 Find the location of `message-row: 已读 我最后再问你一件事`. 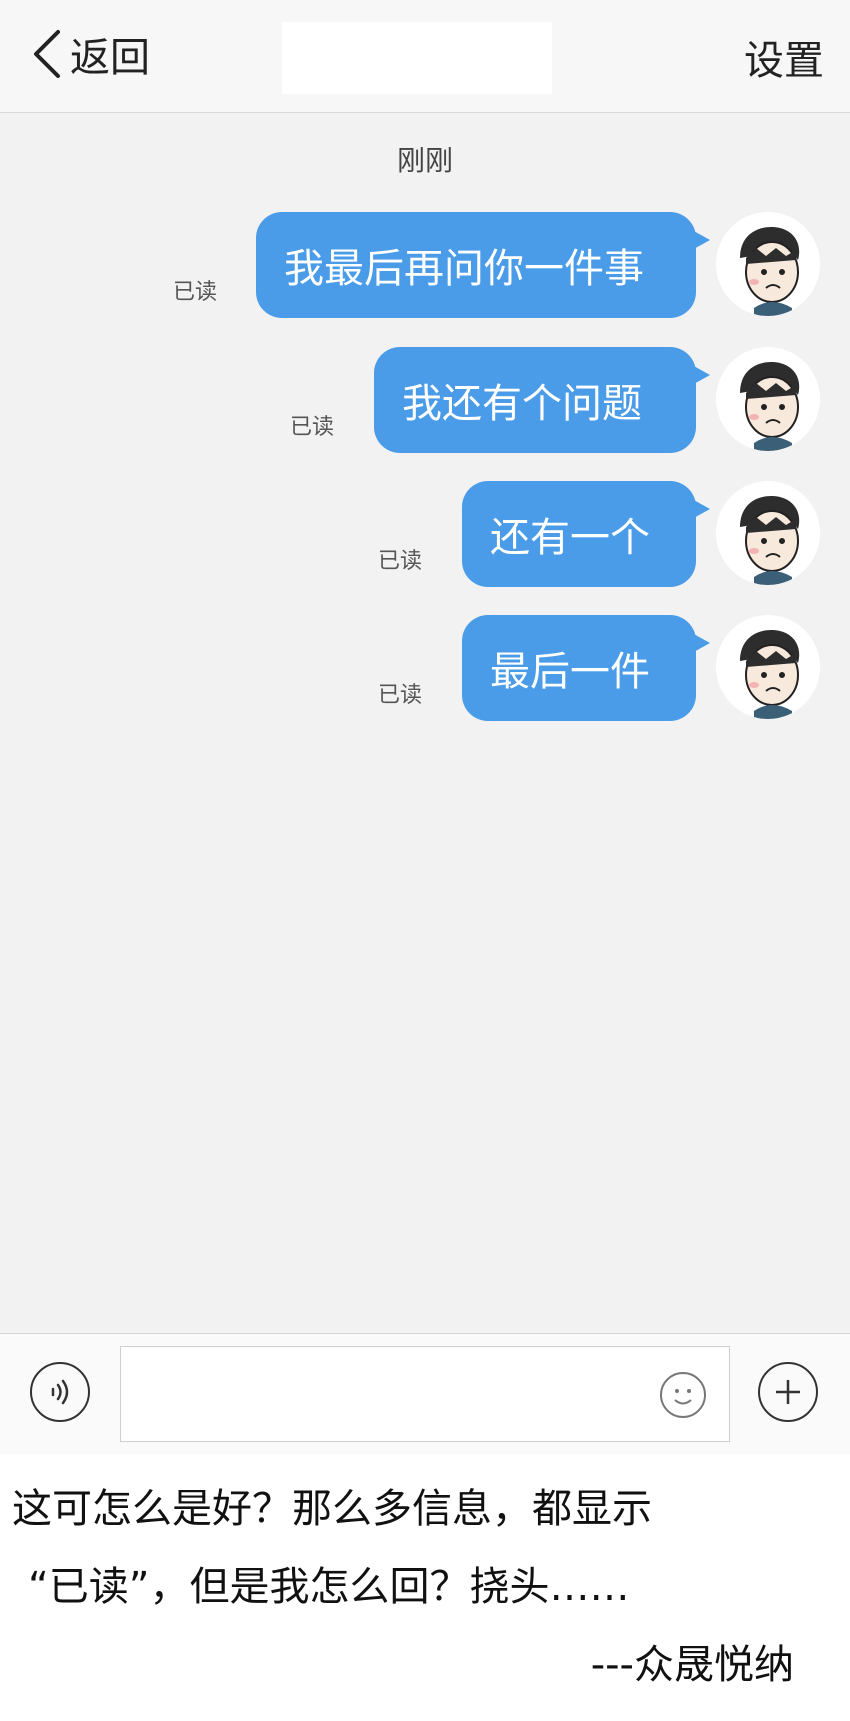

message-row: 已读 我最后再问你一件事 is located at coordinates (425, 266).